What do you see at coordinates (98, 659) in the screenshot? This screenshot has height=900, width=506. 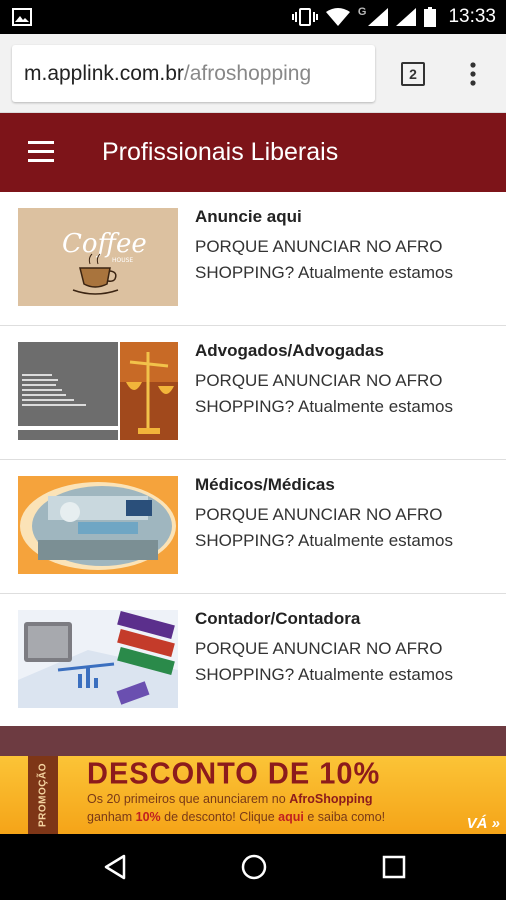 I see `accountant-thumbnail` at bounding box center [98, 659].